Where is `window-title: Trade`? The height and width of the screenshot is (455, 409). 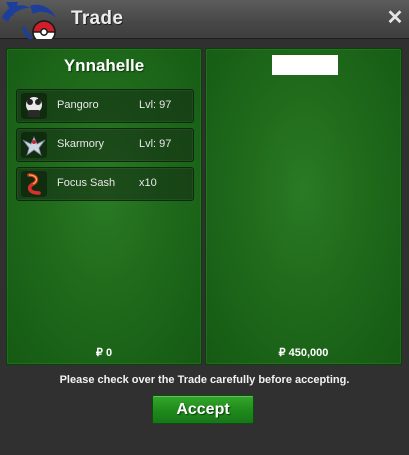
window-title: Trade is located at coordinates (97, 18).